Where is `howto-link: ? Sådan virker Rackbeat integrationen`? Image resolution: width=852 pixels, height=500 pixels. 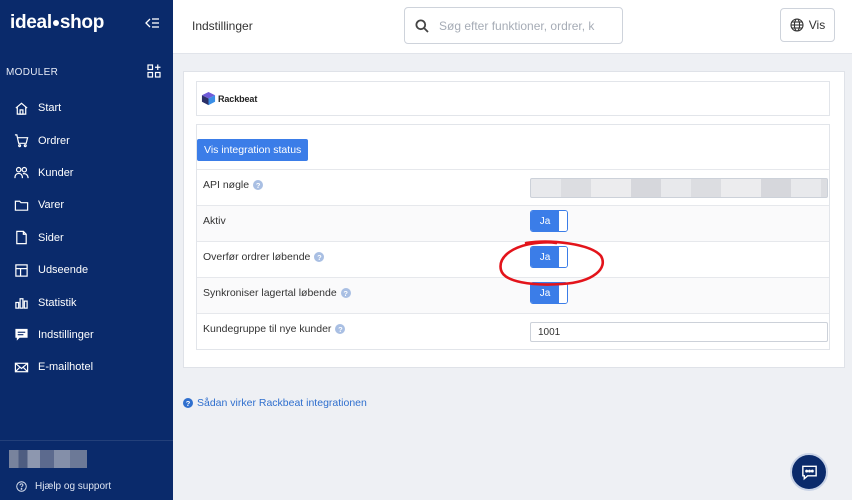 howto-link: ? Sådan virker Rackbeat integrationen is located at coordinates (275, 403).